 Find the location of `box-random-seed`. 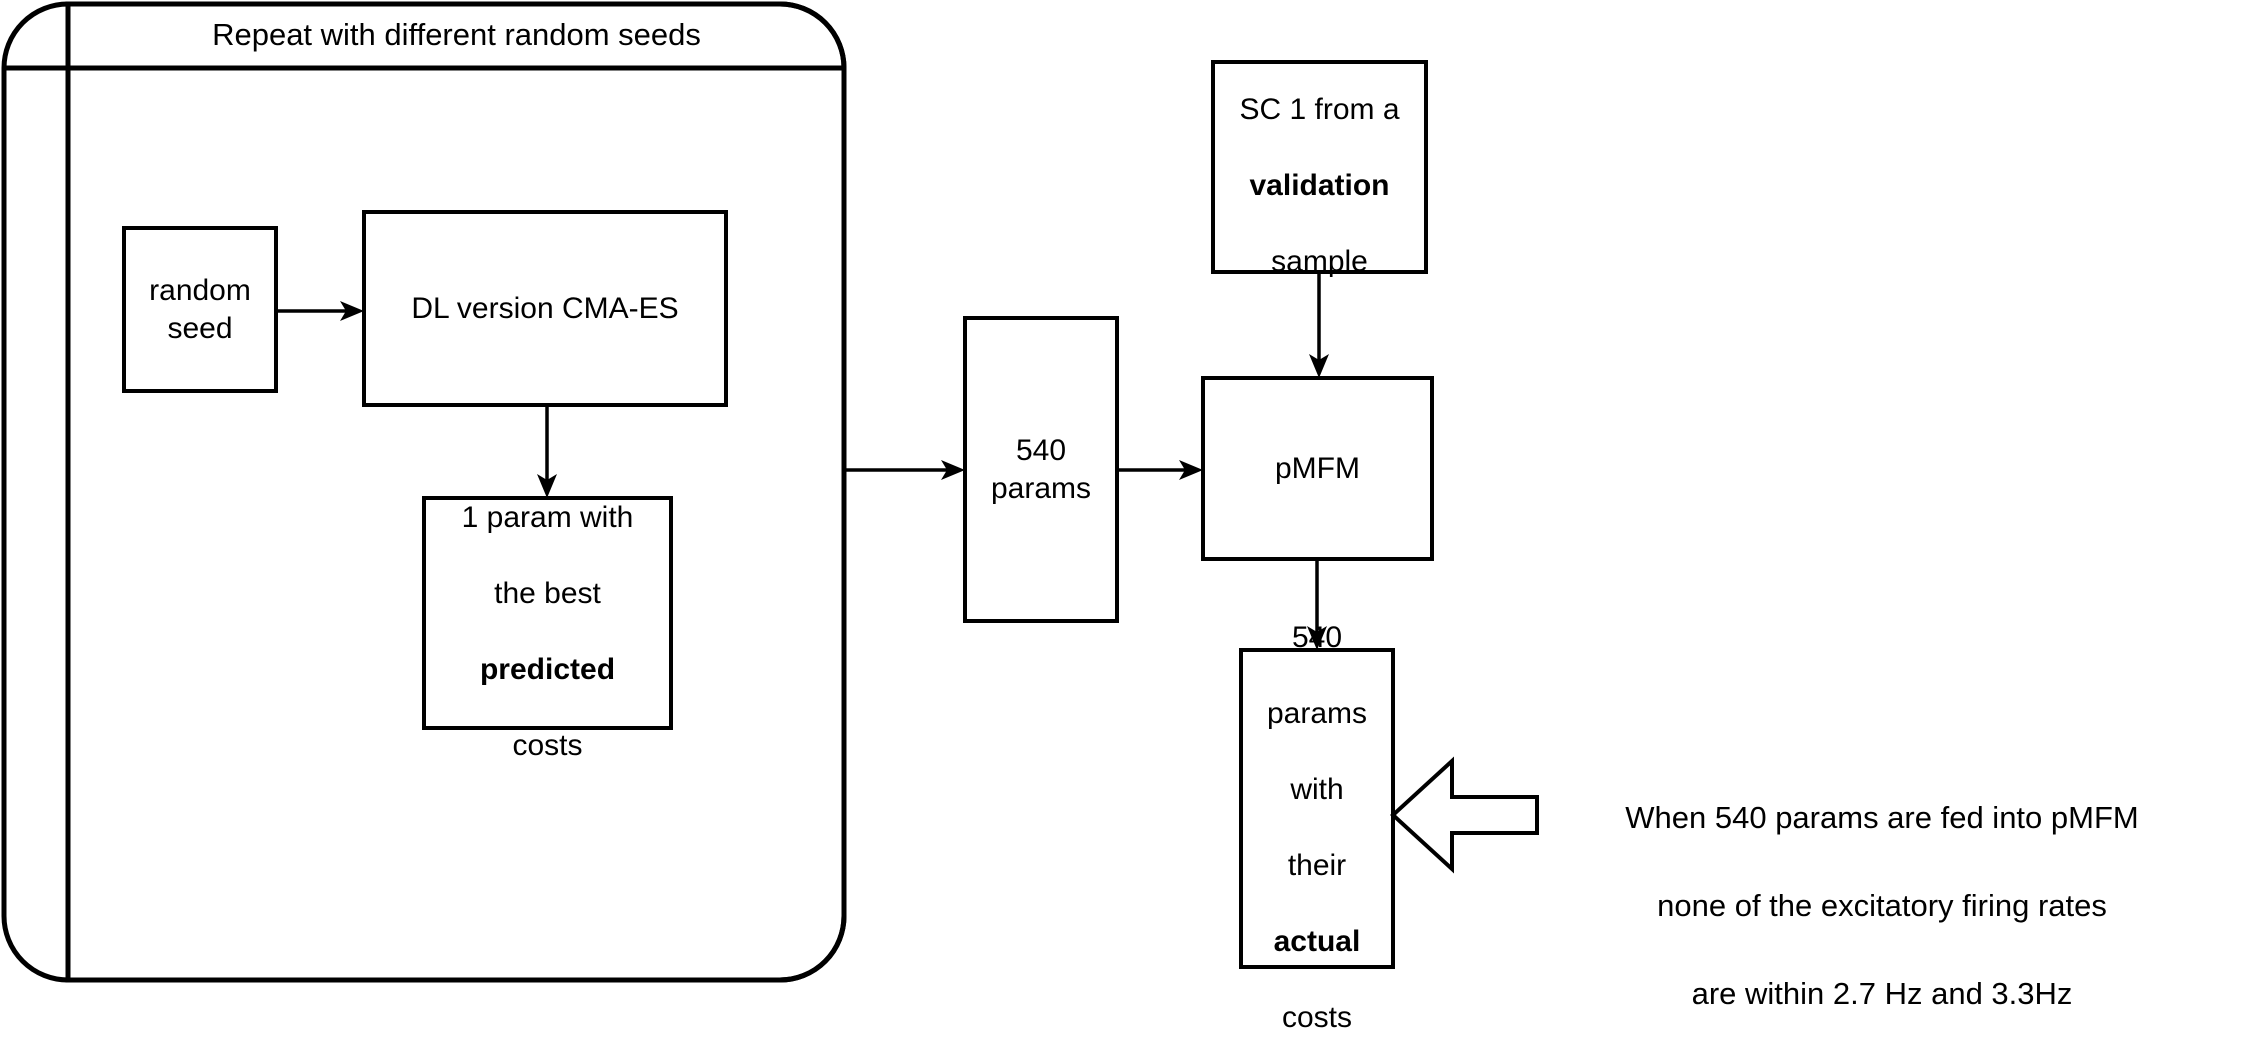

box-random-seed is located at coordinates (200, 309).